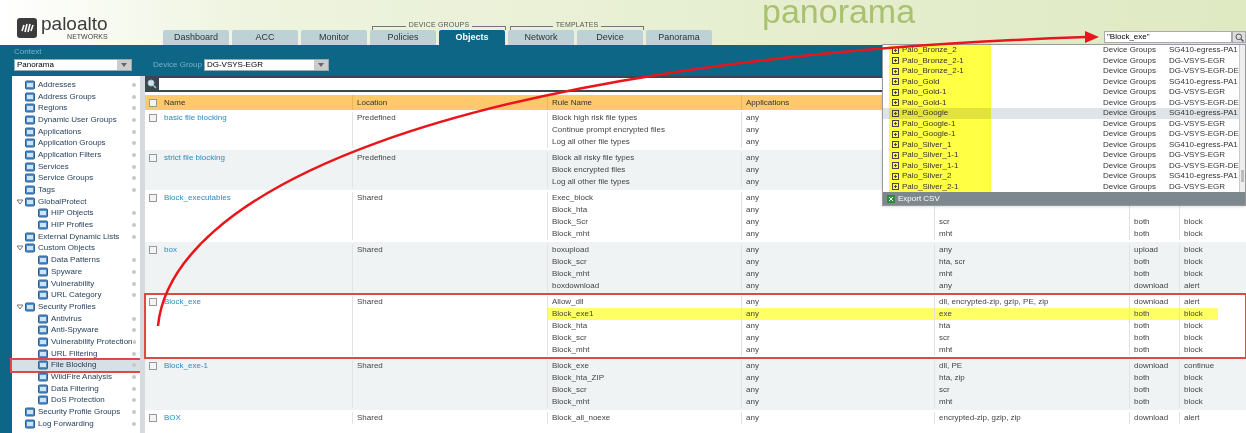  Describe the element at coordinates (76, 236) in the screenshot. I see `sidebar-item: External Dynamic Lists` at that location.